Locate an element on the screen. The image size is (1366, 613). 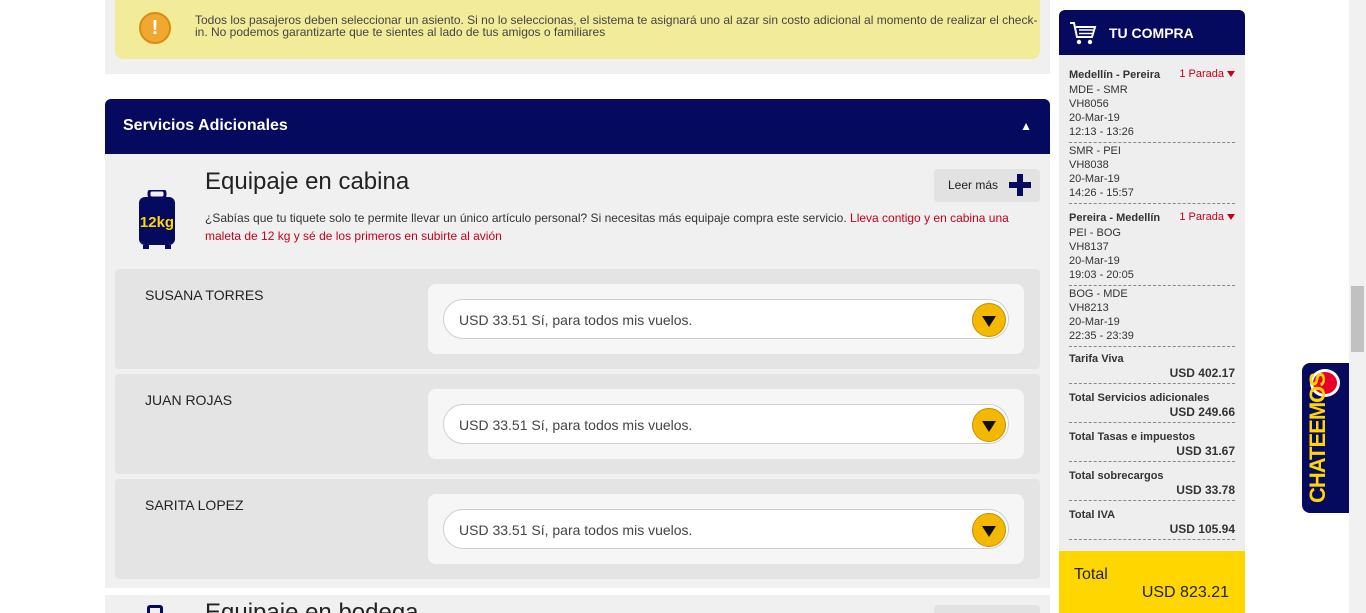
cart-title: TU COMPRA is located at coordinates (1151, 33).